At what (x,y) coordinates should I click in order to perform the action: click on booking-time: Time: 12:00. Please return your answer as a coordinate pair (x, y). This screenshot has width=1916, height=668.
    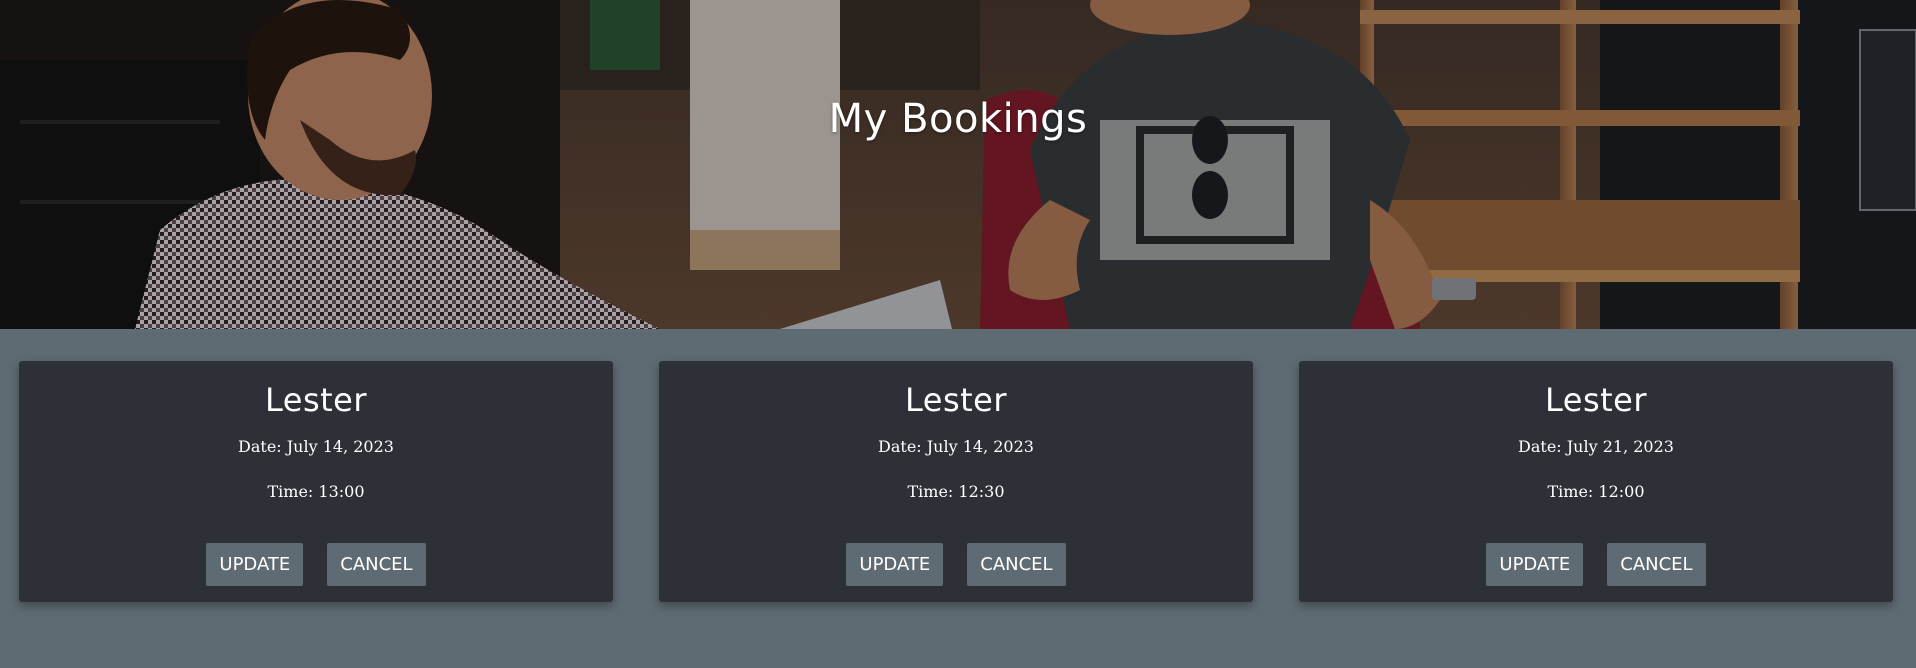
    Looking at the image, I should click on (1596, 491).